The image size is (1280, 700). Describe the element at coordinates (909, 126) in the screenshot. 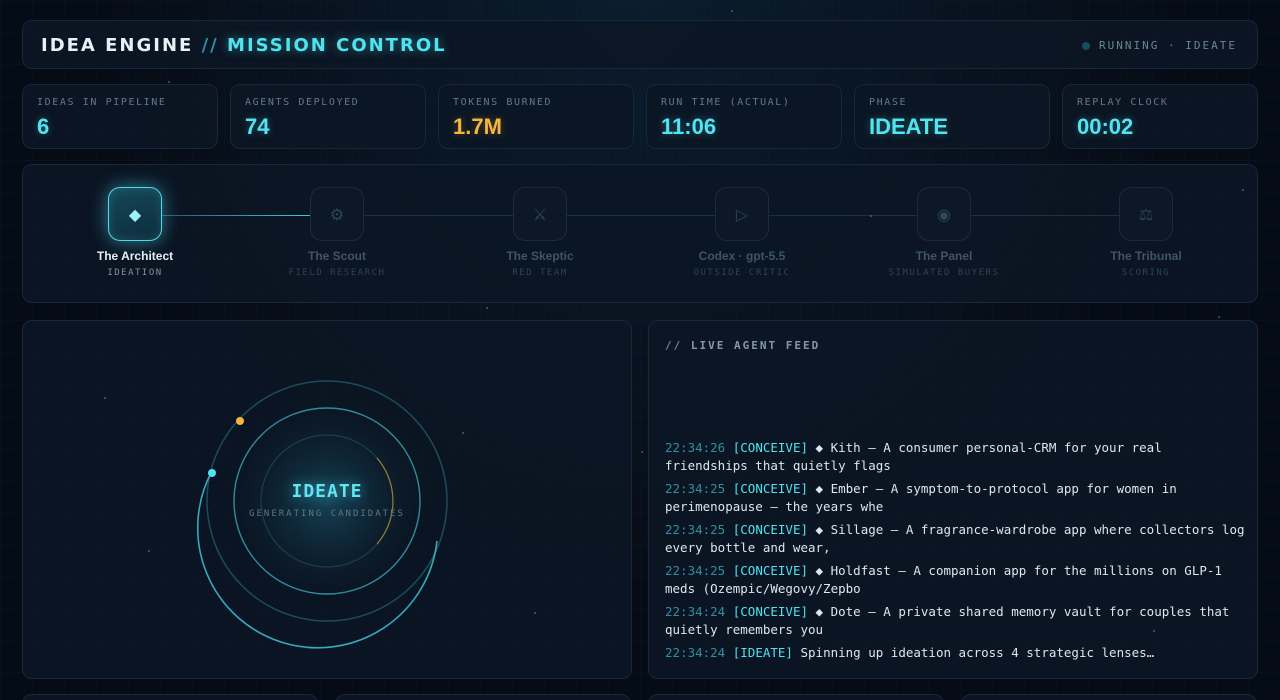

I see `stat-value: IDEATE` at that location.